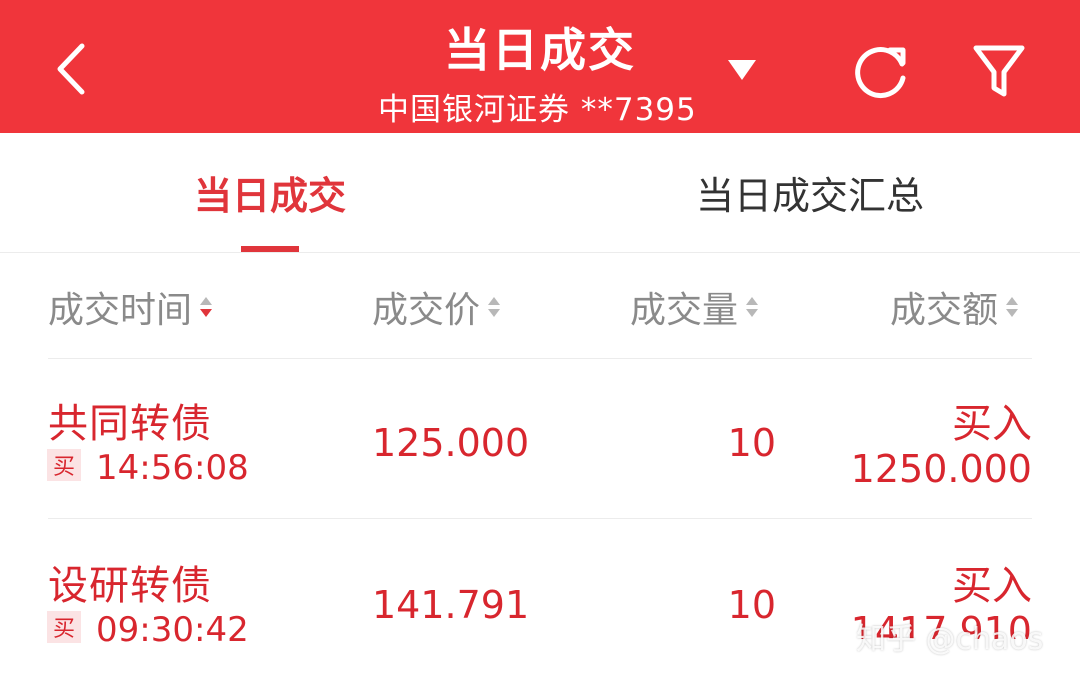  I want to click on column-header-label: 成交价, so click(426, 310).